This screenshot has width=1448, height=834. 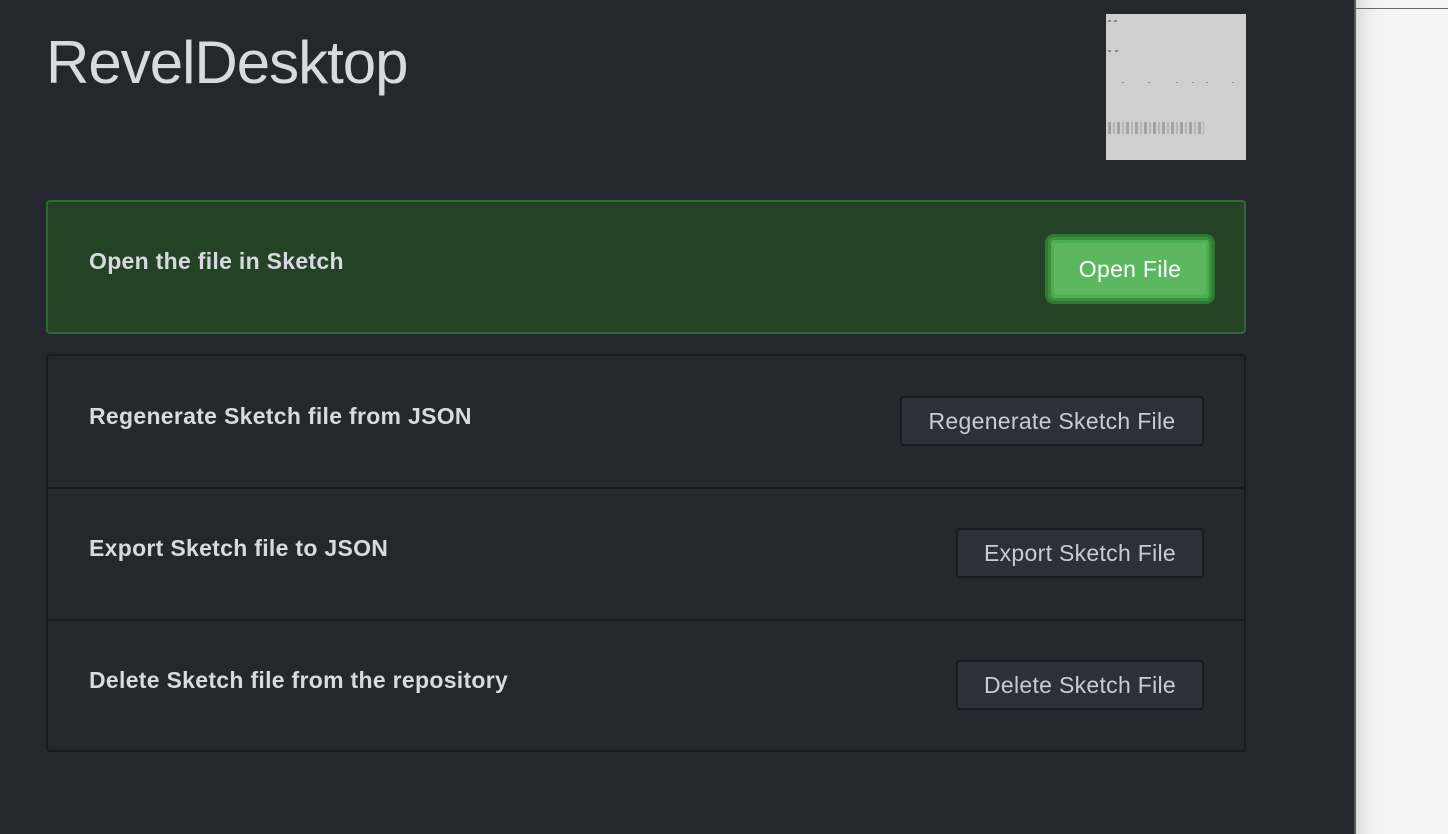 I want to click on sketch-preview-thumbnail, so click(x=1176, y=87).